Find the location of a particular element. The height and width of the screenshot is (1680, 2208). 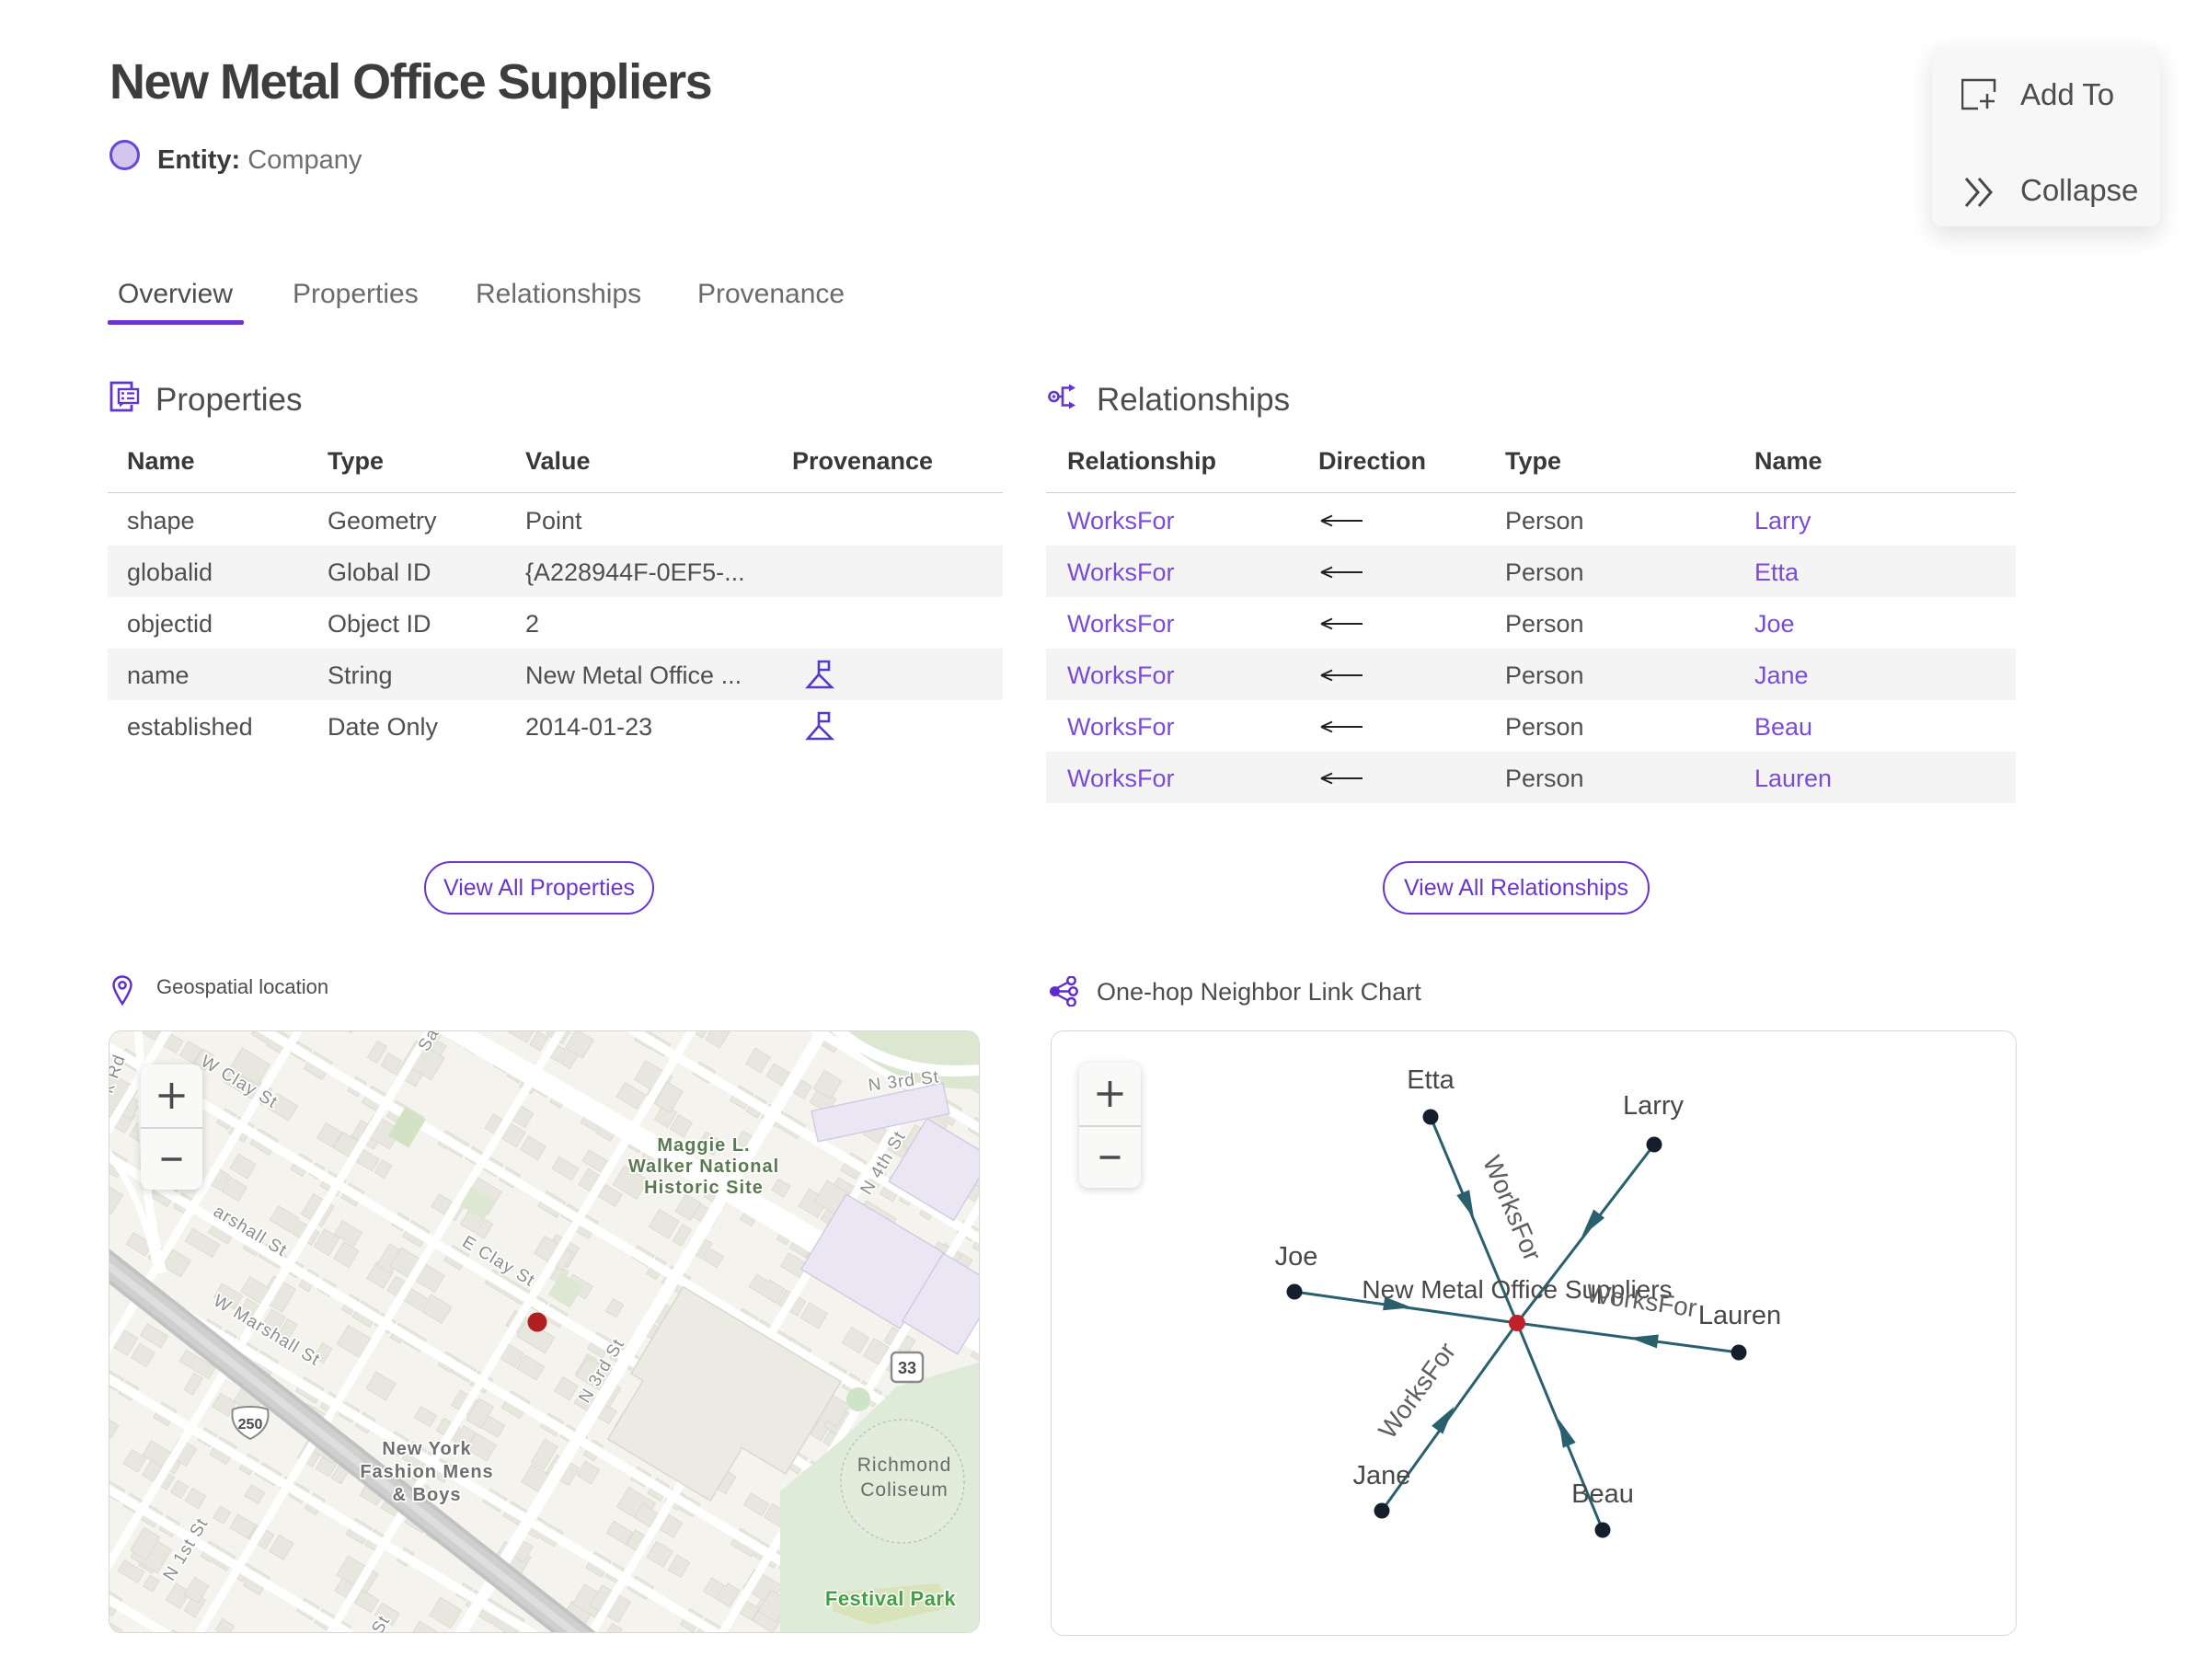

svg-text: 250 is located at coordinates (251, 1425).